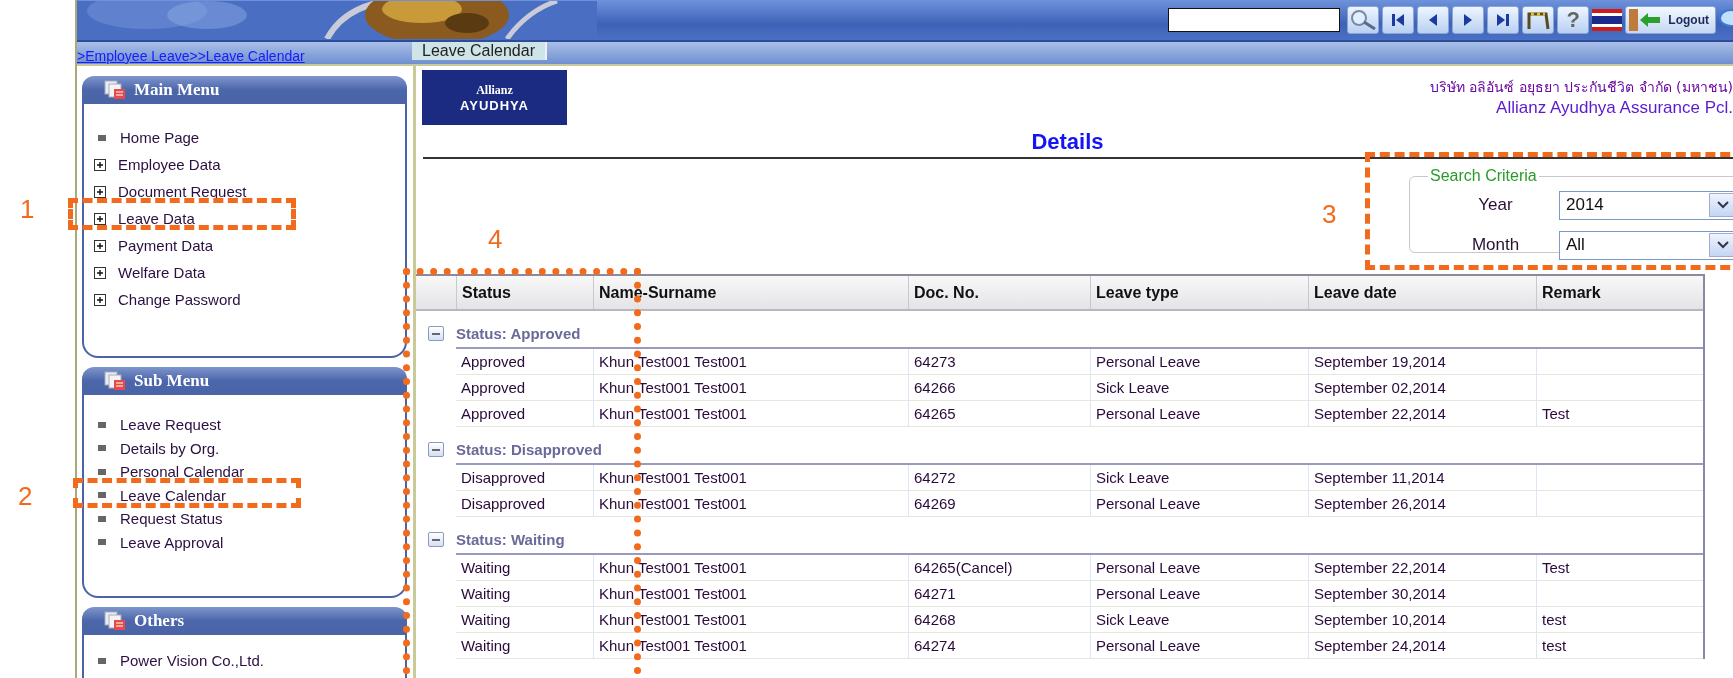  I want to click on table-cell: 64266, so click(999, 388).